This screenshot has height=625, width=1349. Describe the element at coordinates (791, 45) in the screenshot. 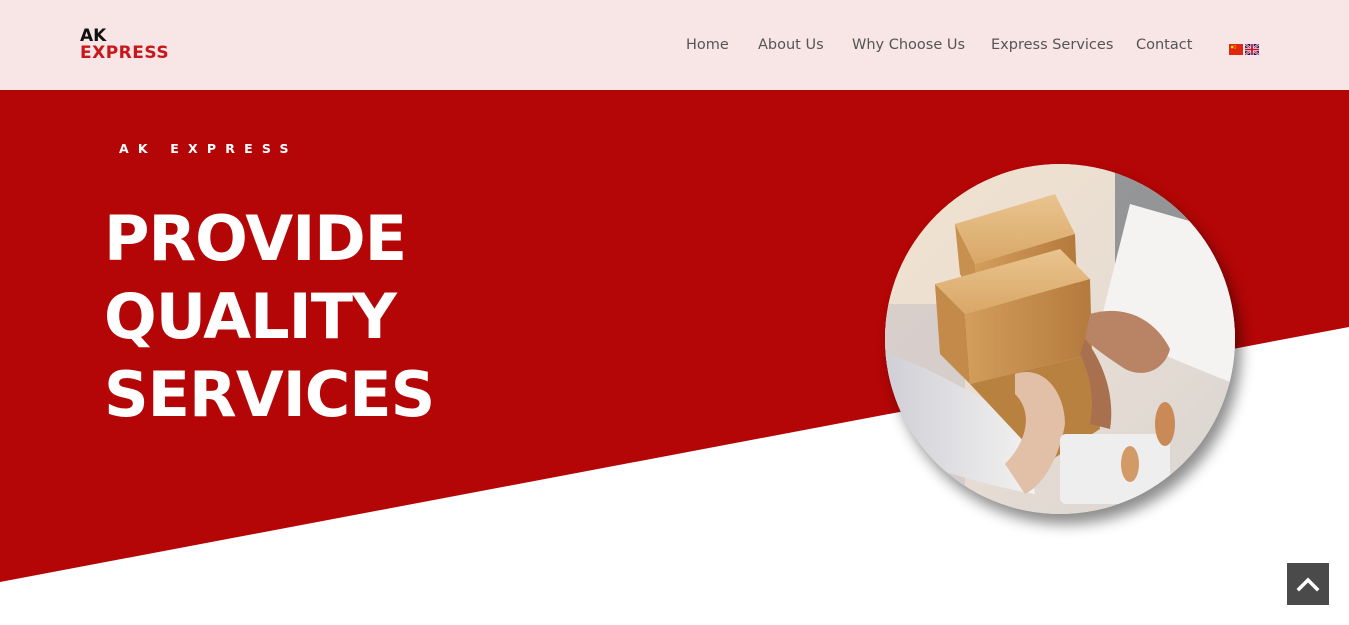

I see `nav-about-us: About Us` at that location.